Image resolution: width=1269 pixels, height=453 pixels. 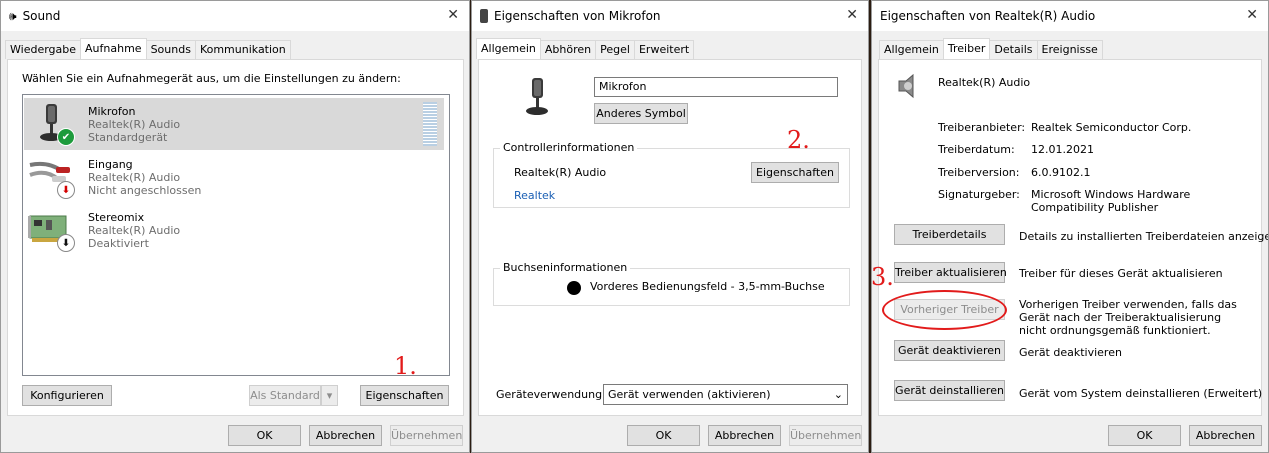 I want to click on tab-sounds: Sounds, so click(x=170, y=49).